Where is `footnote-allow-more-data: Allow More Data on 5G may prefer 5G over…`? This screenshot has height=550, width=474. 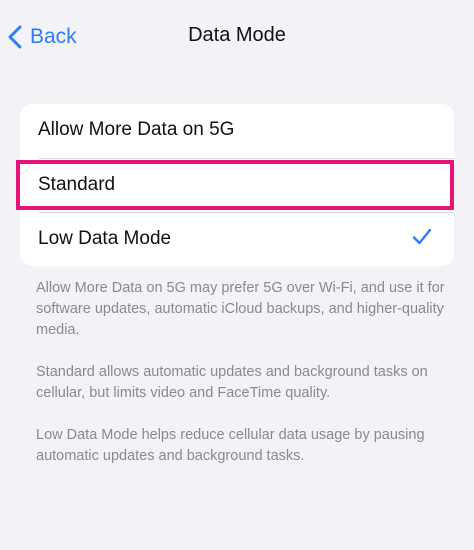 footnote-allow-more-data: Allow More Data on 5G may prefer 5G over… is located at coordinates (240, 309).